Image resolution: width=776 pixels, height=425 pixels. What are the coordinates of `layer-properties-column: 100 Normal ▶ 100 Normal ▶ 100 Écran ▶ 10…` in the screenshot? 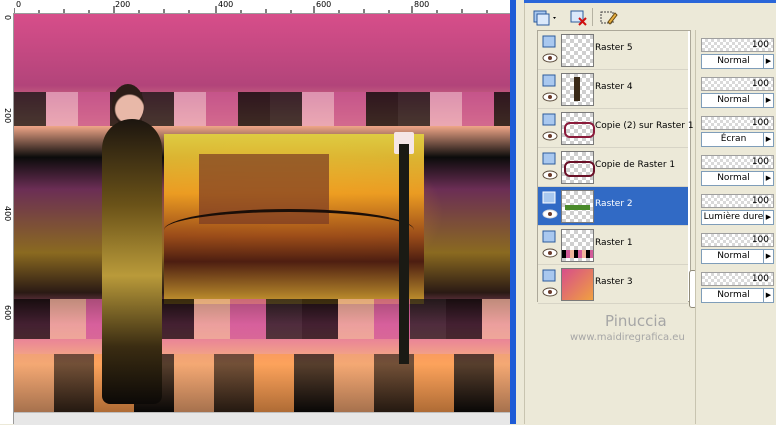 It's located at (735, 227).